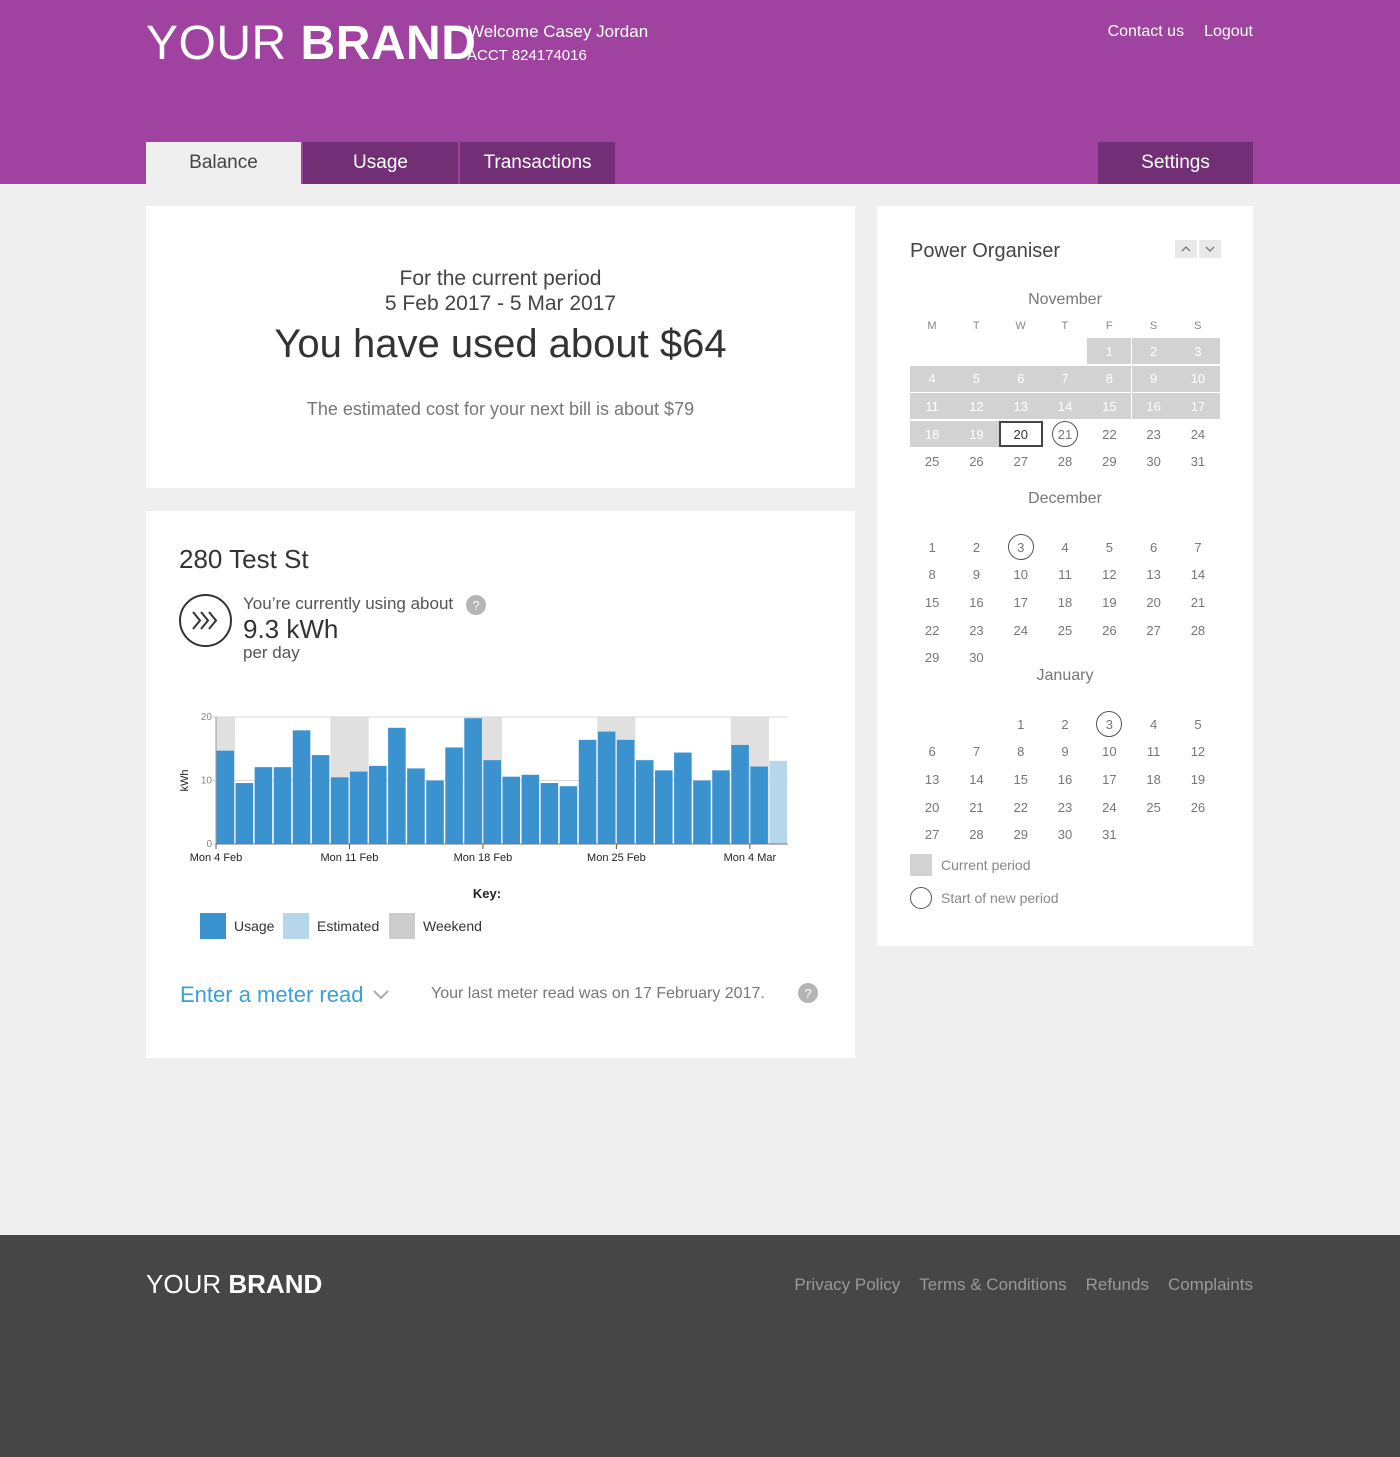 This screenshot has width=1400, height=1457. I want to click on refunds-link: Refunds, so click(1117, 1285).